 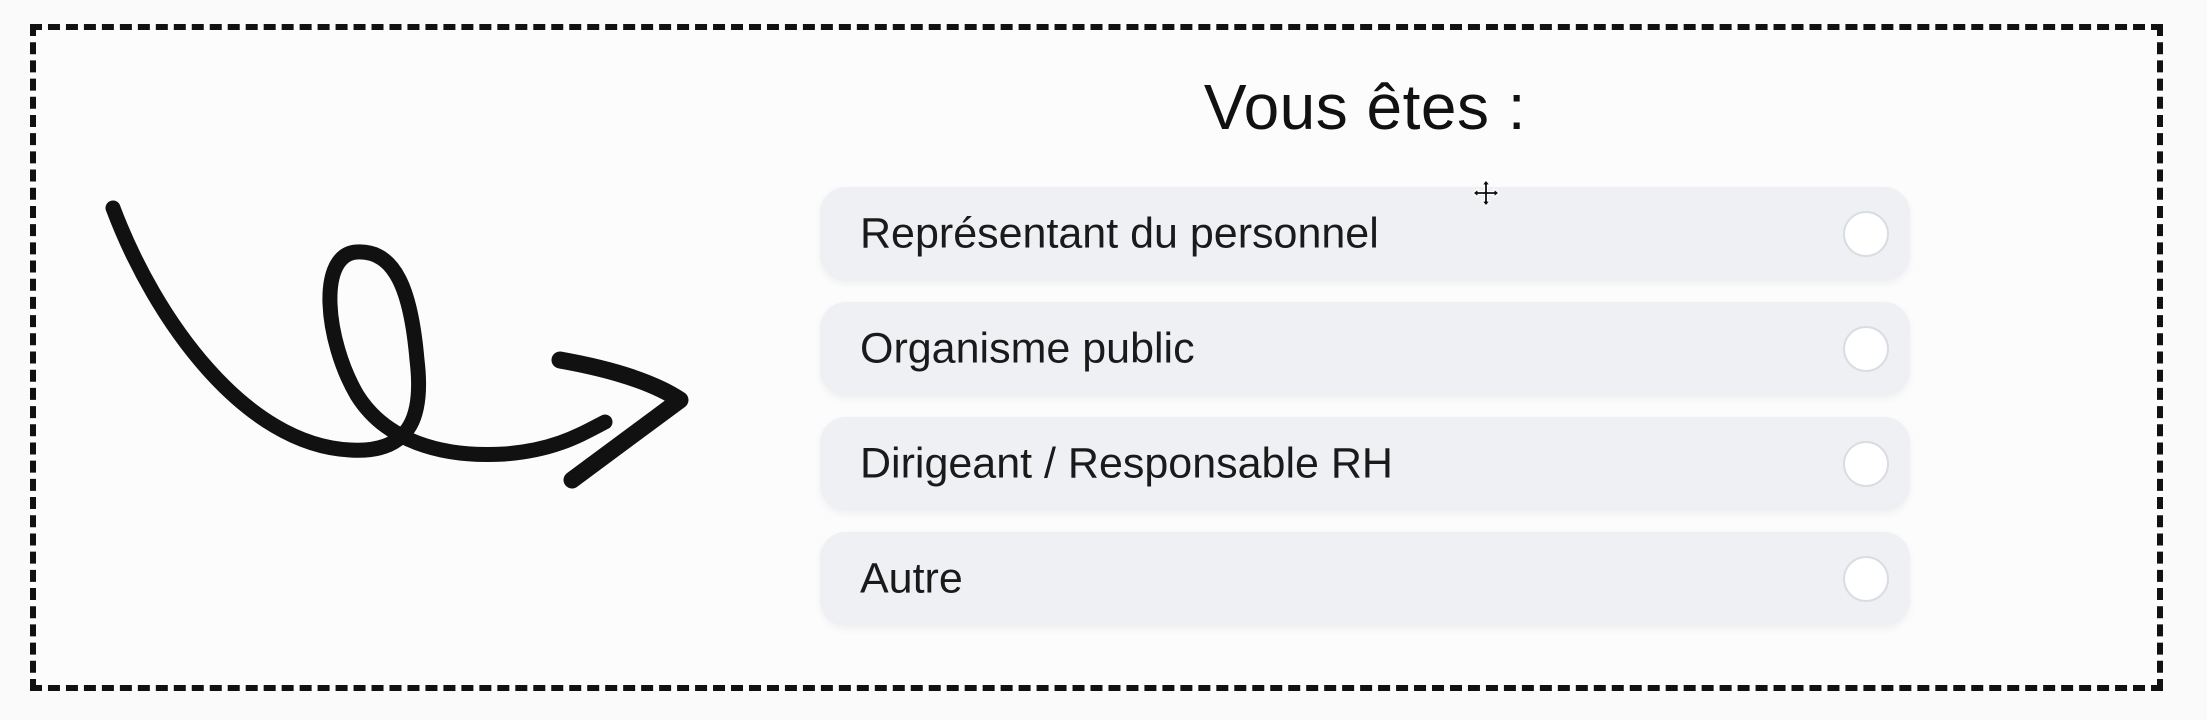 I want to click on option-label: Organisme public, so click(x=1027, y=348).